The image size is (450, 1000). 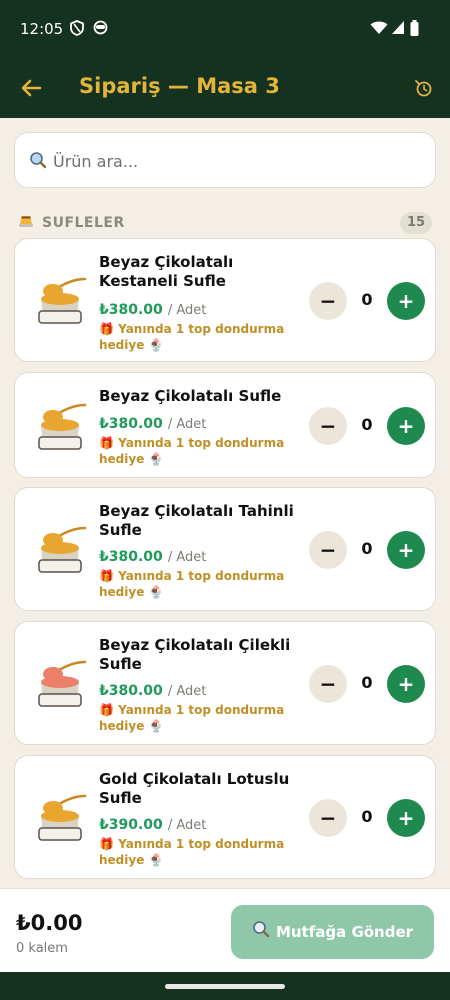 I want to click on wifi-icon, so click(x=379, y=29).